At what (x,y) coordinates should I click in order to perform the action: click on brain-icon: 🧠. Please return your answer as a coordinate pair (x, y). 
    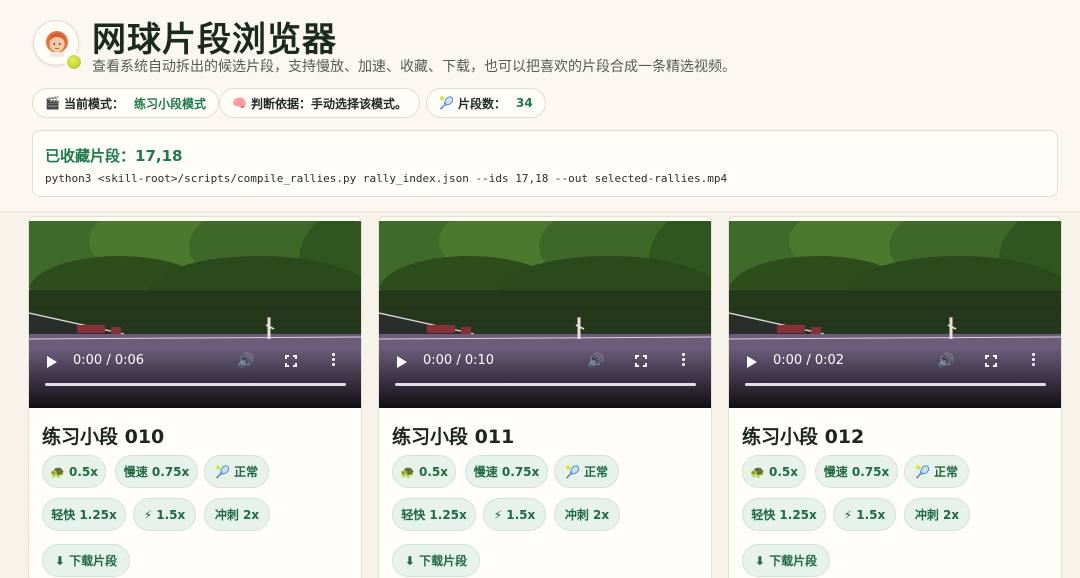
    Looking at the image, I should click on (239, 103).